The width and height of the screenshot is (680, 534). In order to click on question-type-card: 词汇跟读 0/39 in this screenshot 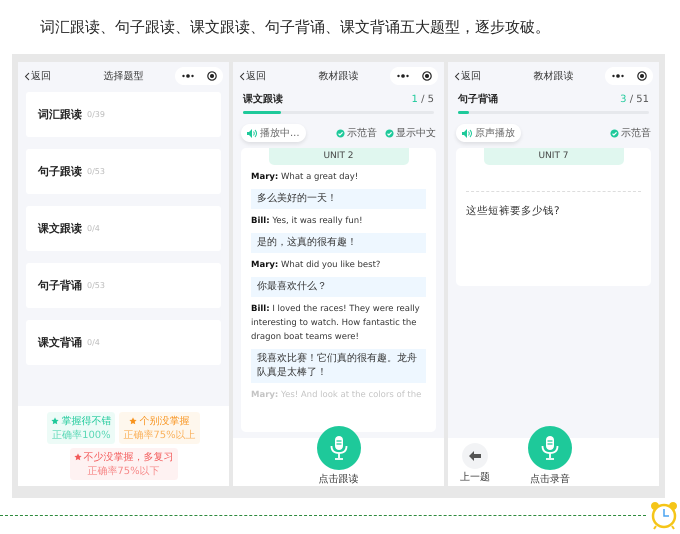, I will do `click(123, 114)`.